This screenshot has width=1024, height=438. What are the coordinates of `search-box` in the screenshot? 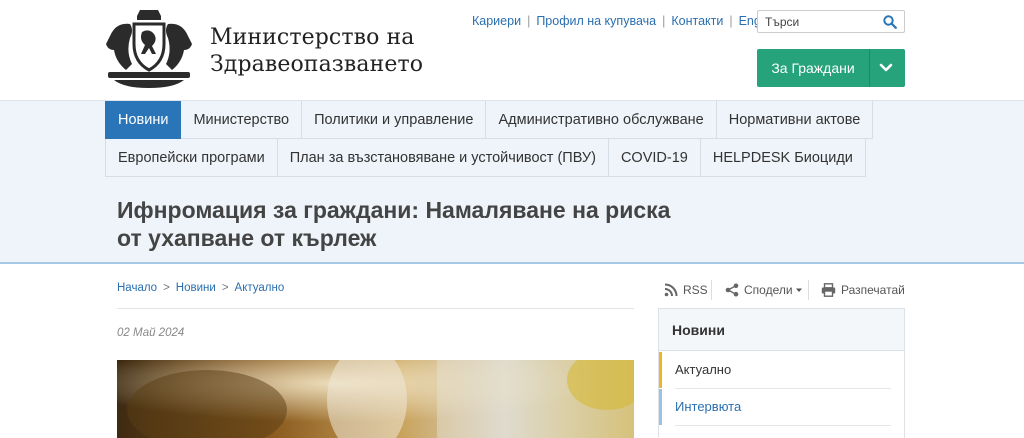 It's located at (831, 21).